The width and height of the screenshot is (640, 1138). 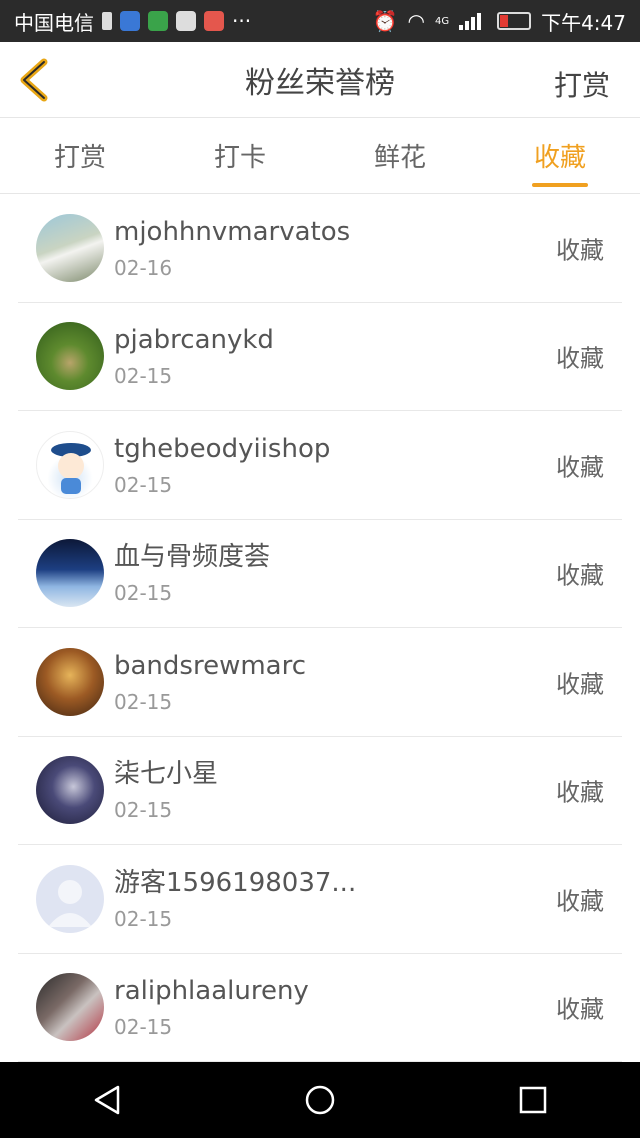 What do you see at coordinates (130, 21) in the screenshot?
I see `browser-icon` at bounding box center [130, 21].